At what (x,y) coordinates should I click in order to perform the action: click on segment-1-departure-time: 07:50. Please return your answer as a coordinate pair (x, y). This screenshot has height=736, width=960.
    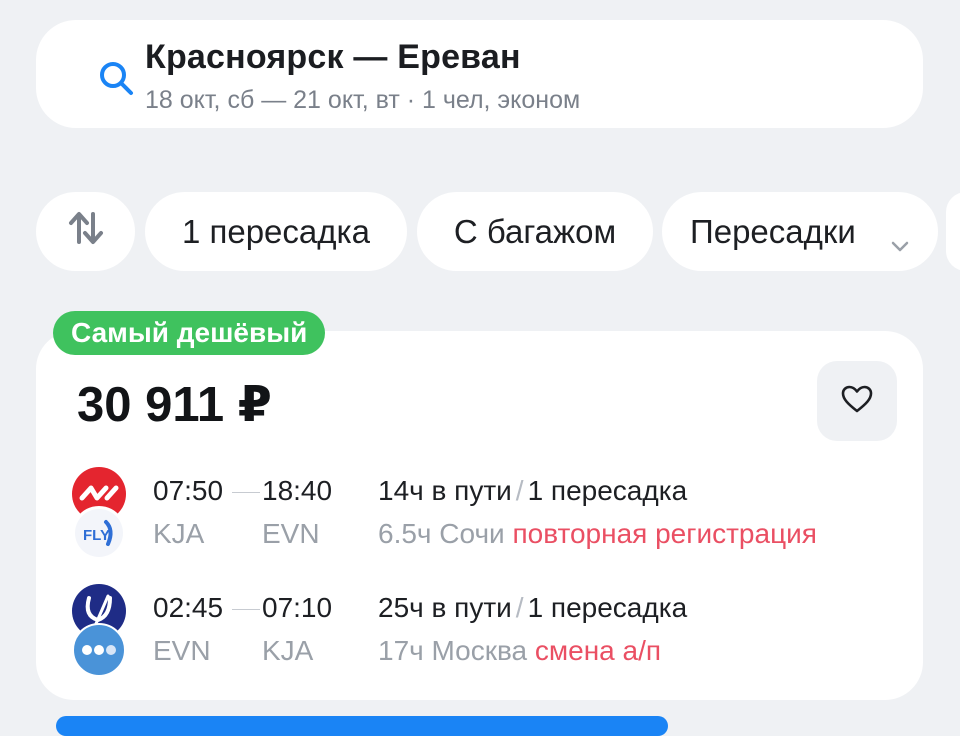
    Looking at the image, I should click on (188, 490).